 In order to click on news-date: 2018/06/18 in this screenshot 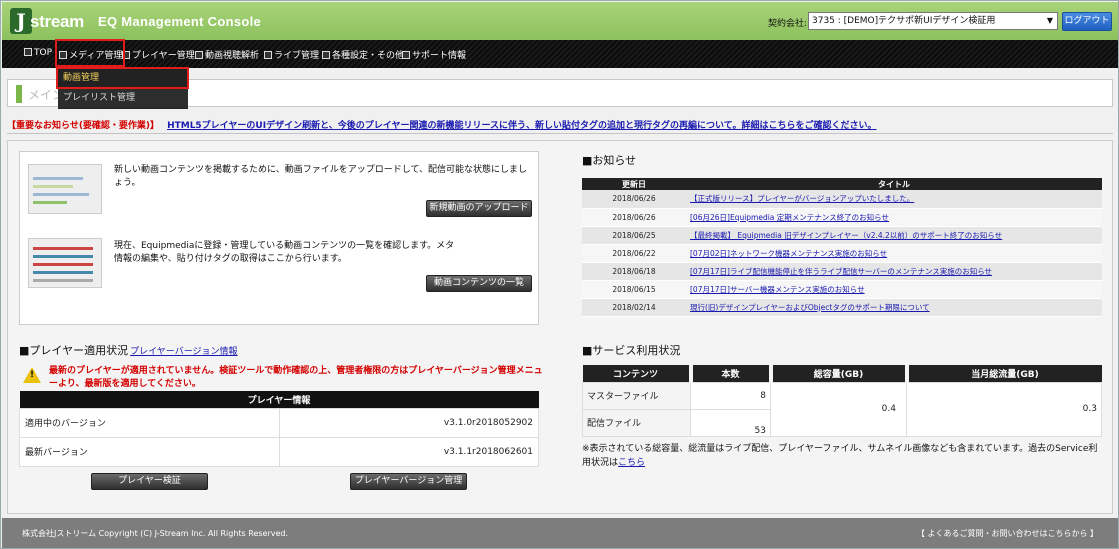, I will do `click(634, 271)`.